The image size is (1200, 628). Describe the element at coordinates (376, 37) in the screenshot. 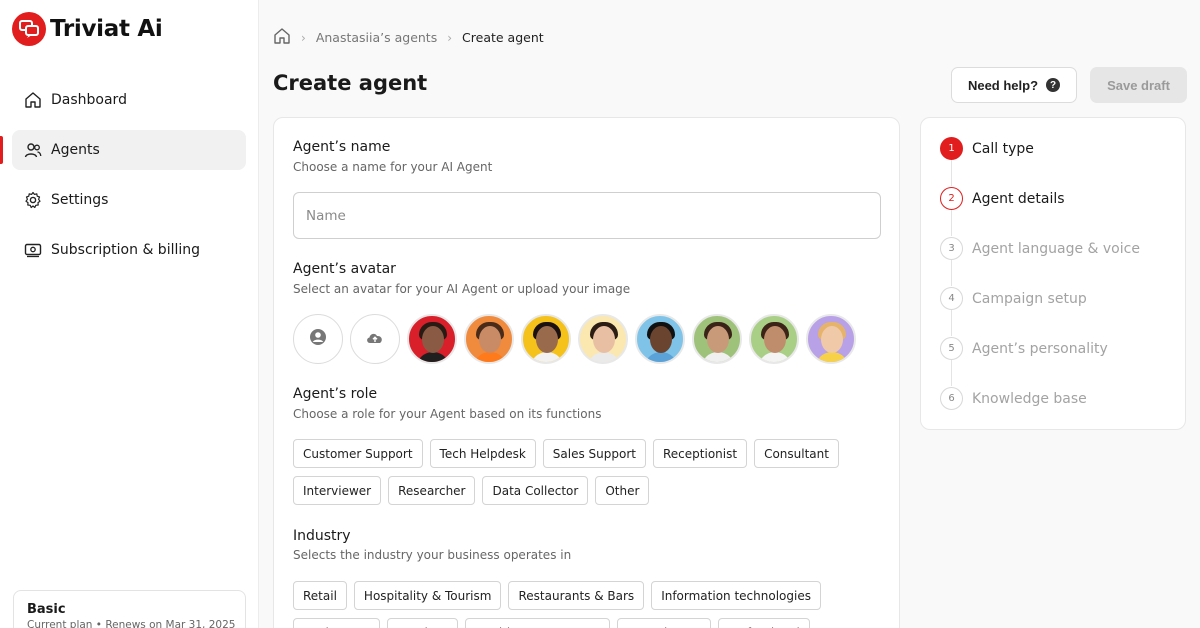

I see `breadcrumb-item-agents: Anastasiia’s agents` at that location.